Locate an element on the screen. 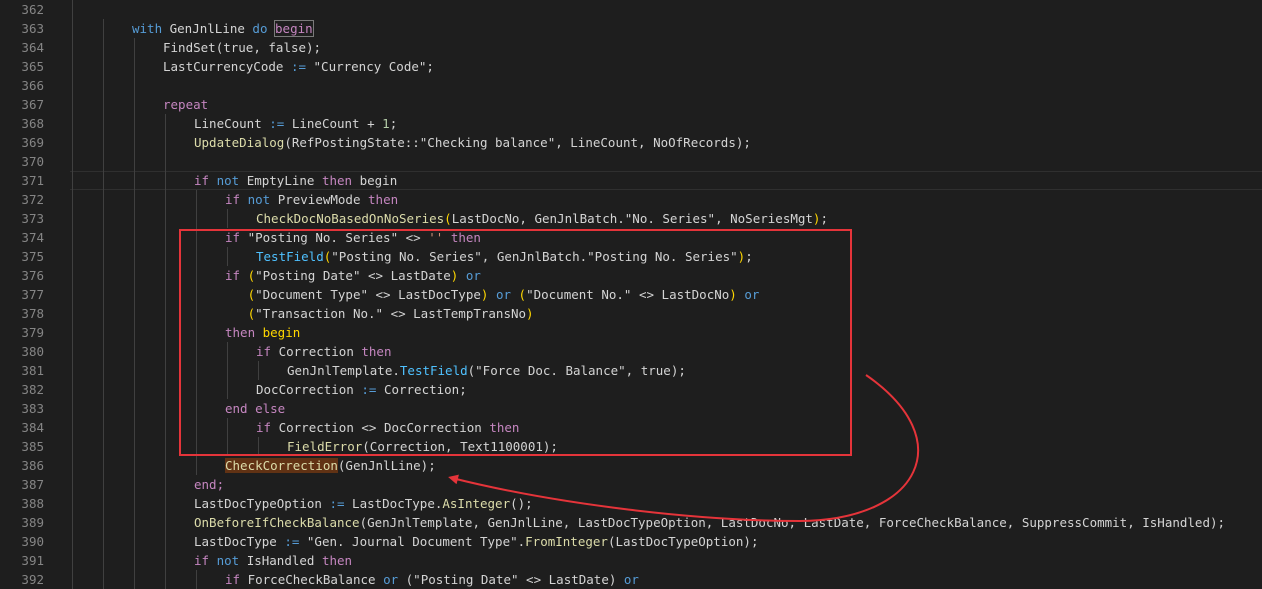 This screenshot has width=1262, height=589. line-number: 386 is located at coordinates (32, 465).